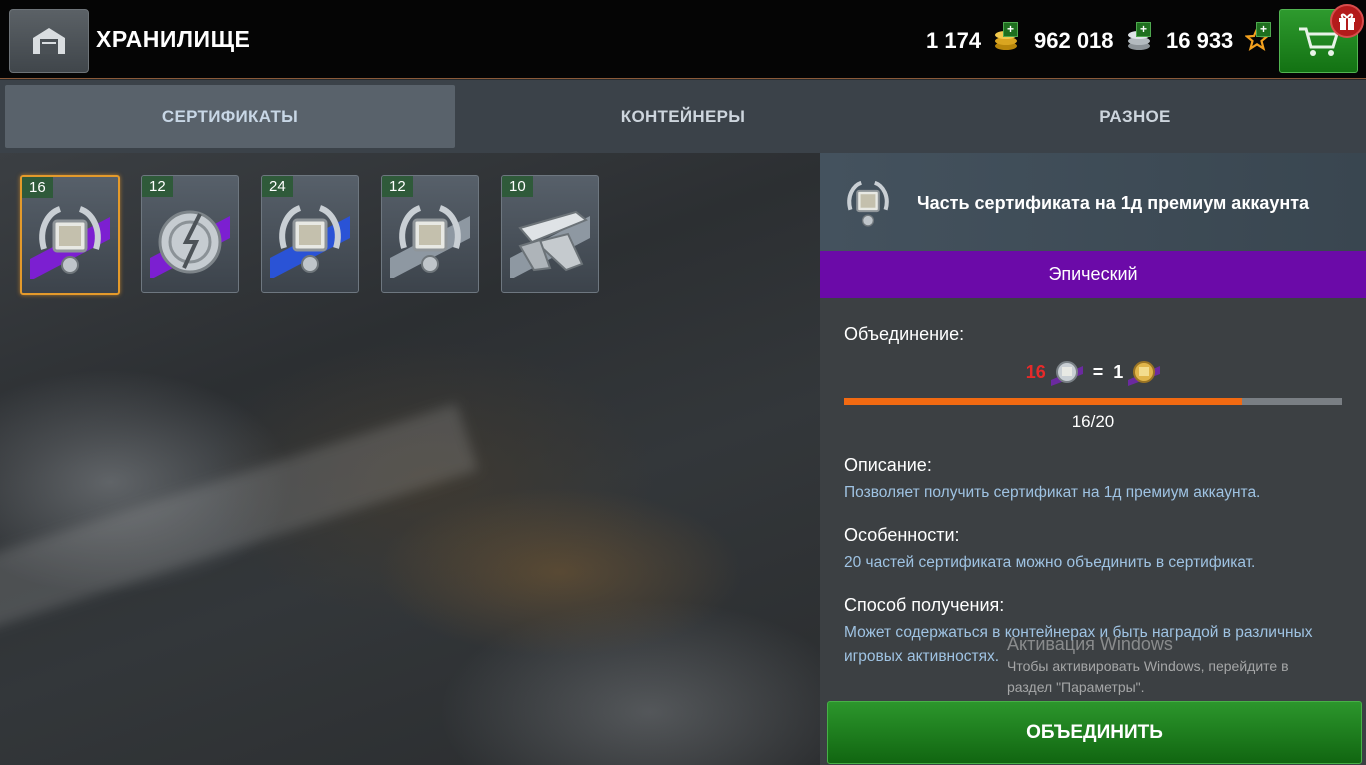 Image resolution: width=1366 pixels, height=765 pixels. Describe the element at coordinates (190, 244) in the screenshot. I see `booster-medal-icon` at that location.